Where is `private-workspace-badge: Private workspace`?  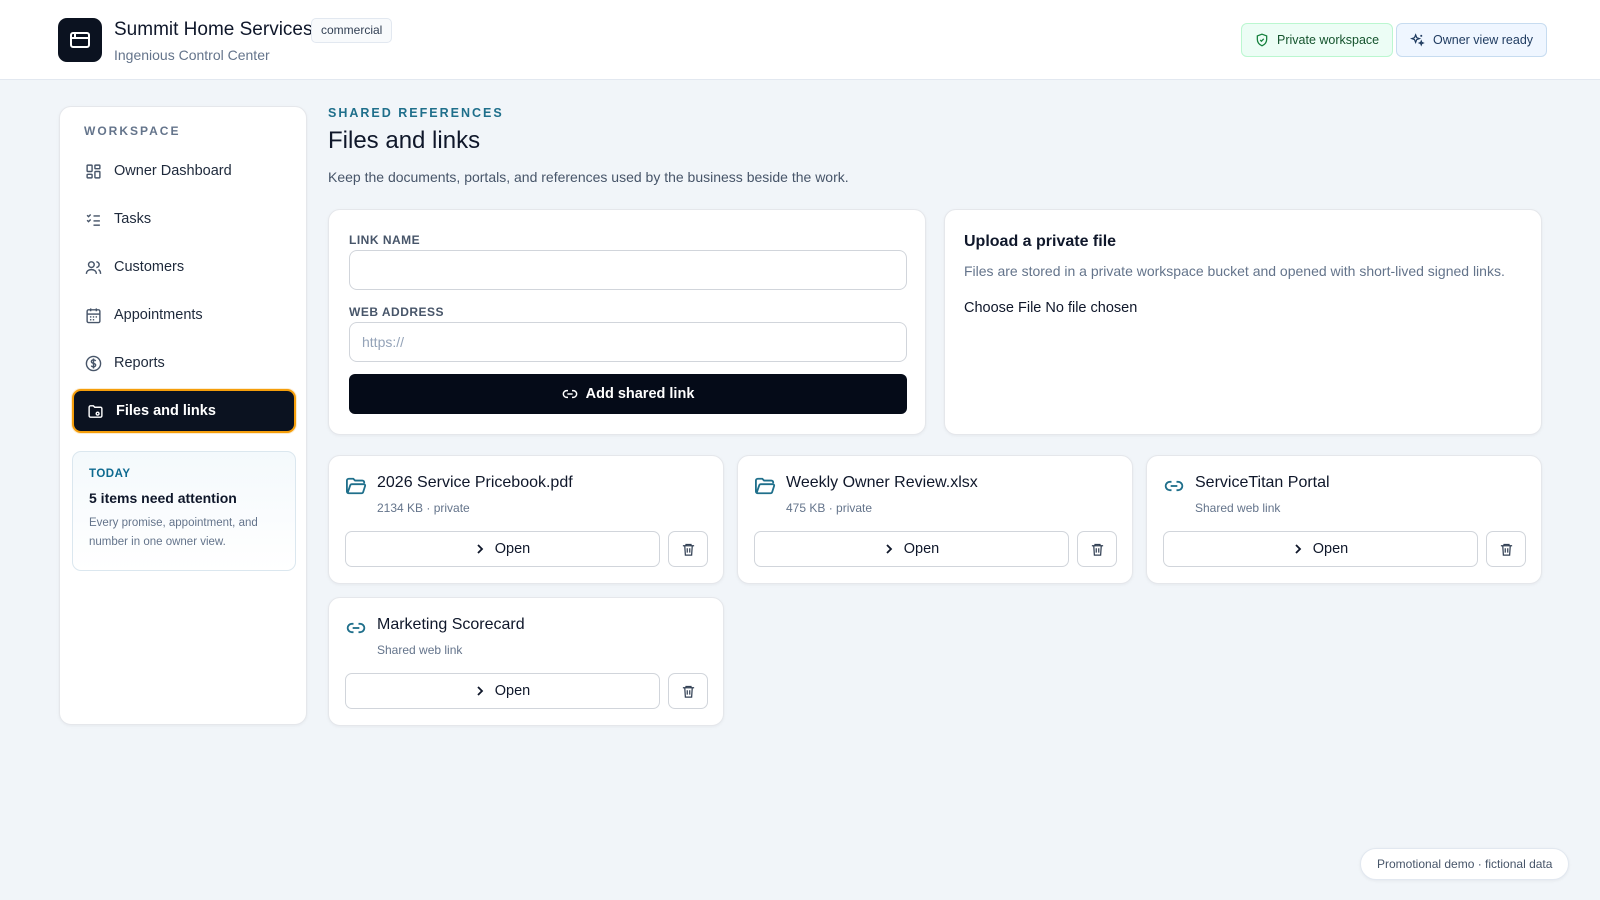 private-workspace-badge: Private workspace is located at coordinates (1317, 40).